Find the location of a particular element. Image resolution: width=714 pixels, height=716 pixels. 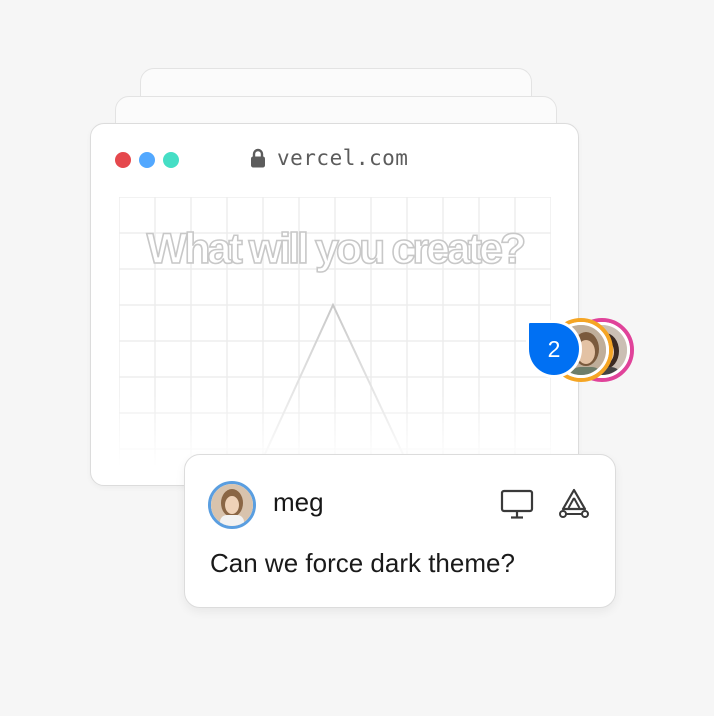

window-controls is located at coordinates (147, 160).